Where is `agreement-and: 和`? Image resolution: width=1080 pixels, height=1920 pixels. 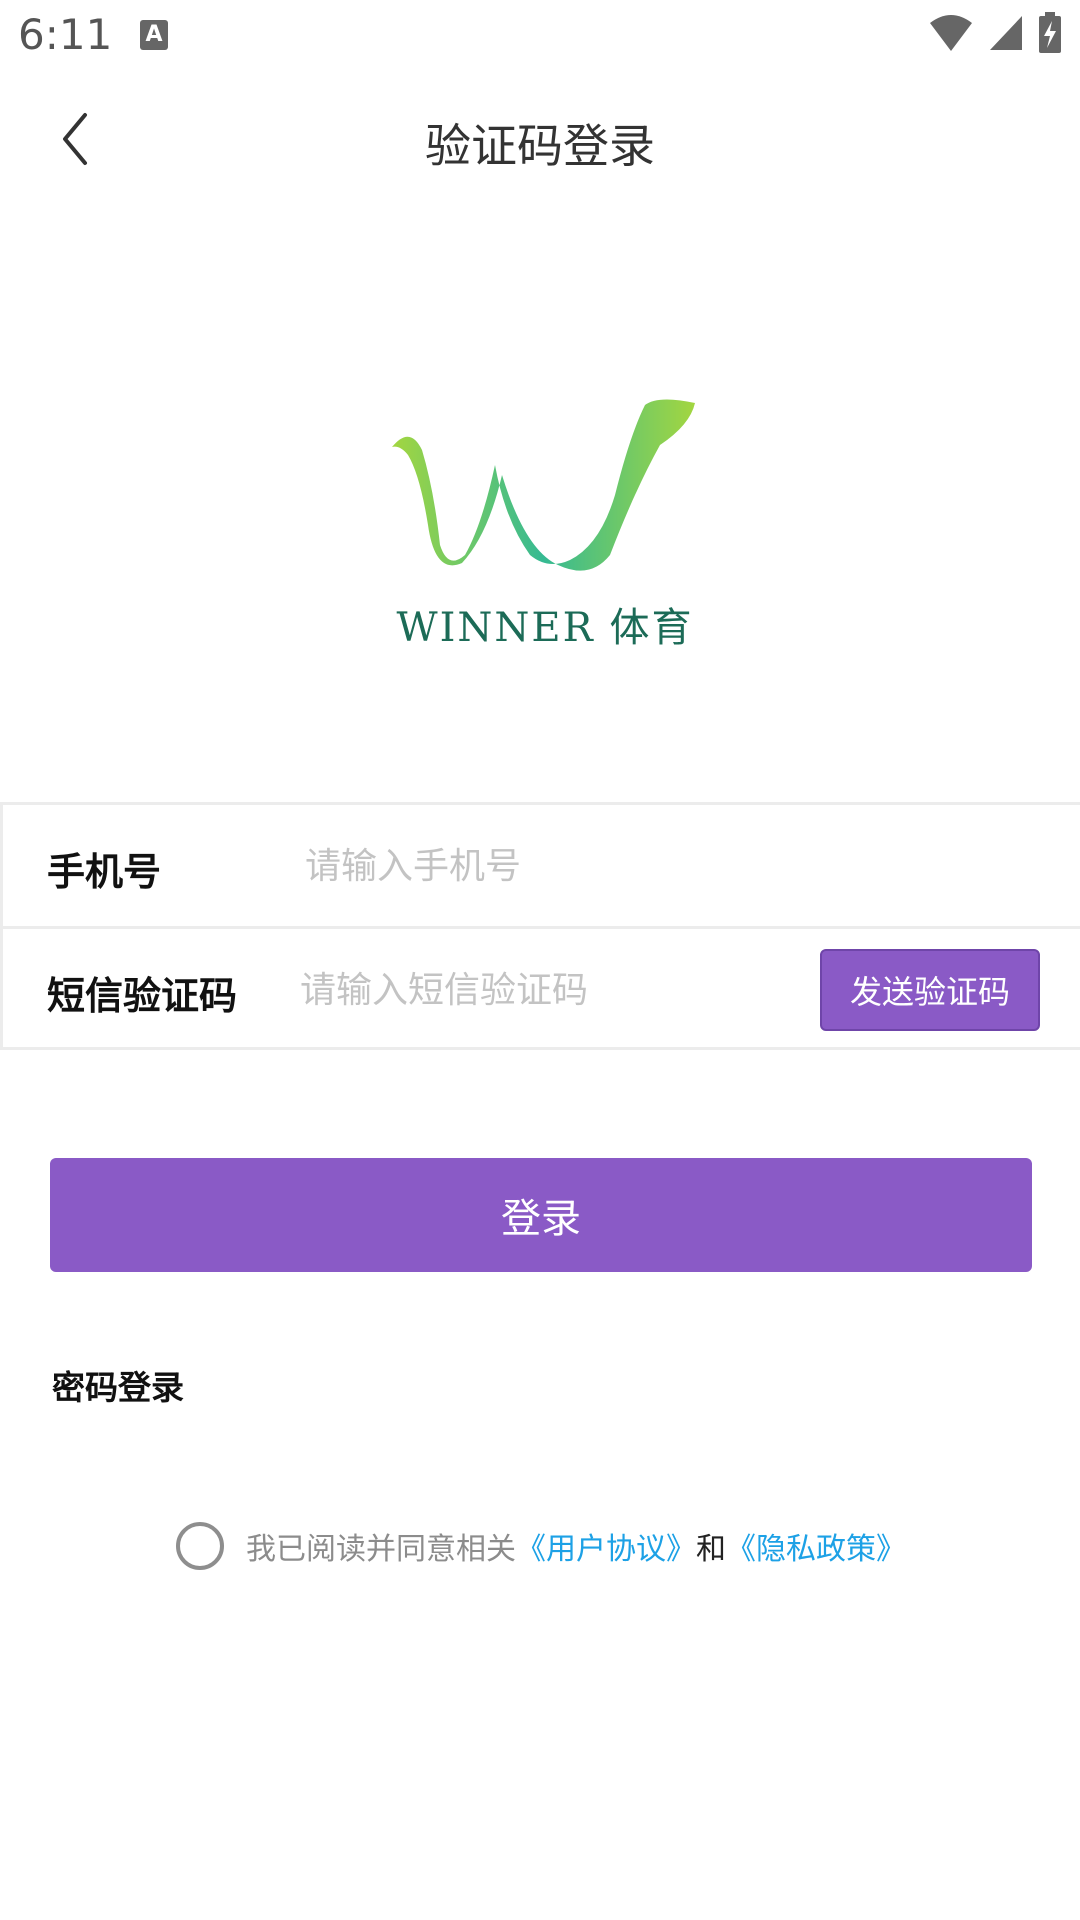
agreement-and: 和 is located at coordinates (711, 1549).